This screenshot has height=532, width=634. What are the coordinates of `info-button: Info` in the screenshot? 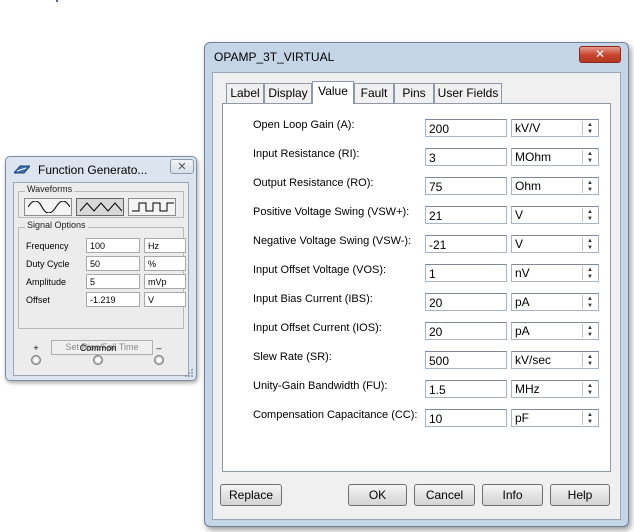 It's located at (512, 495).